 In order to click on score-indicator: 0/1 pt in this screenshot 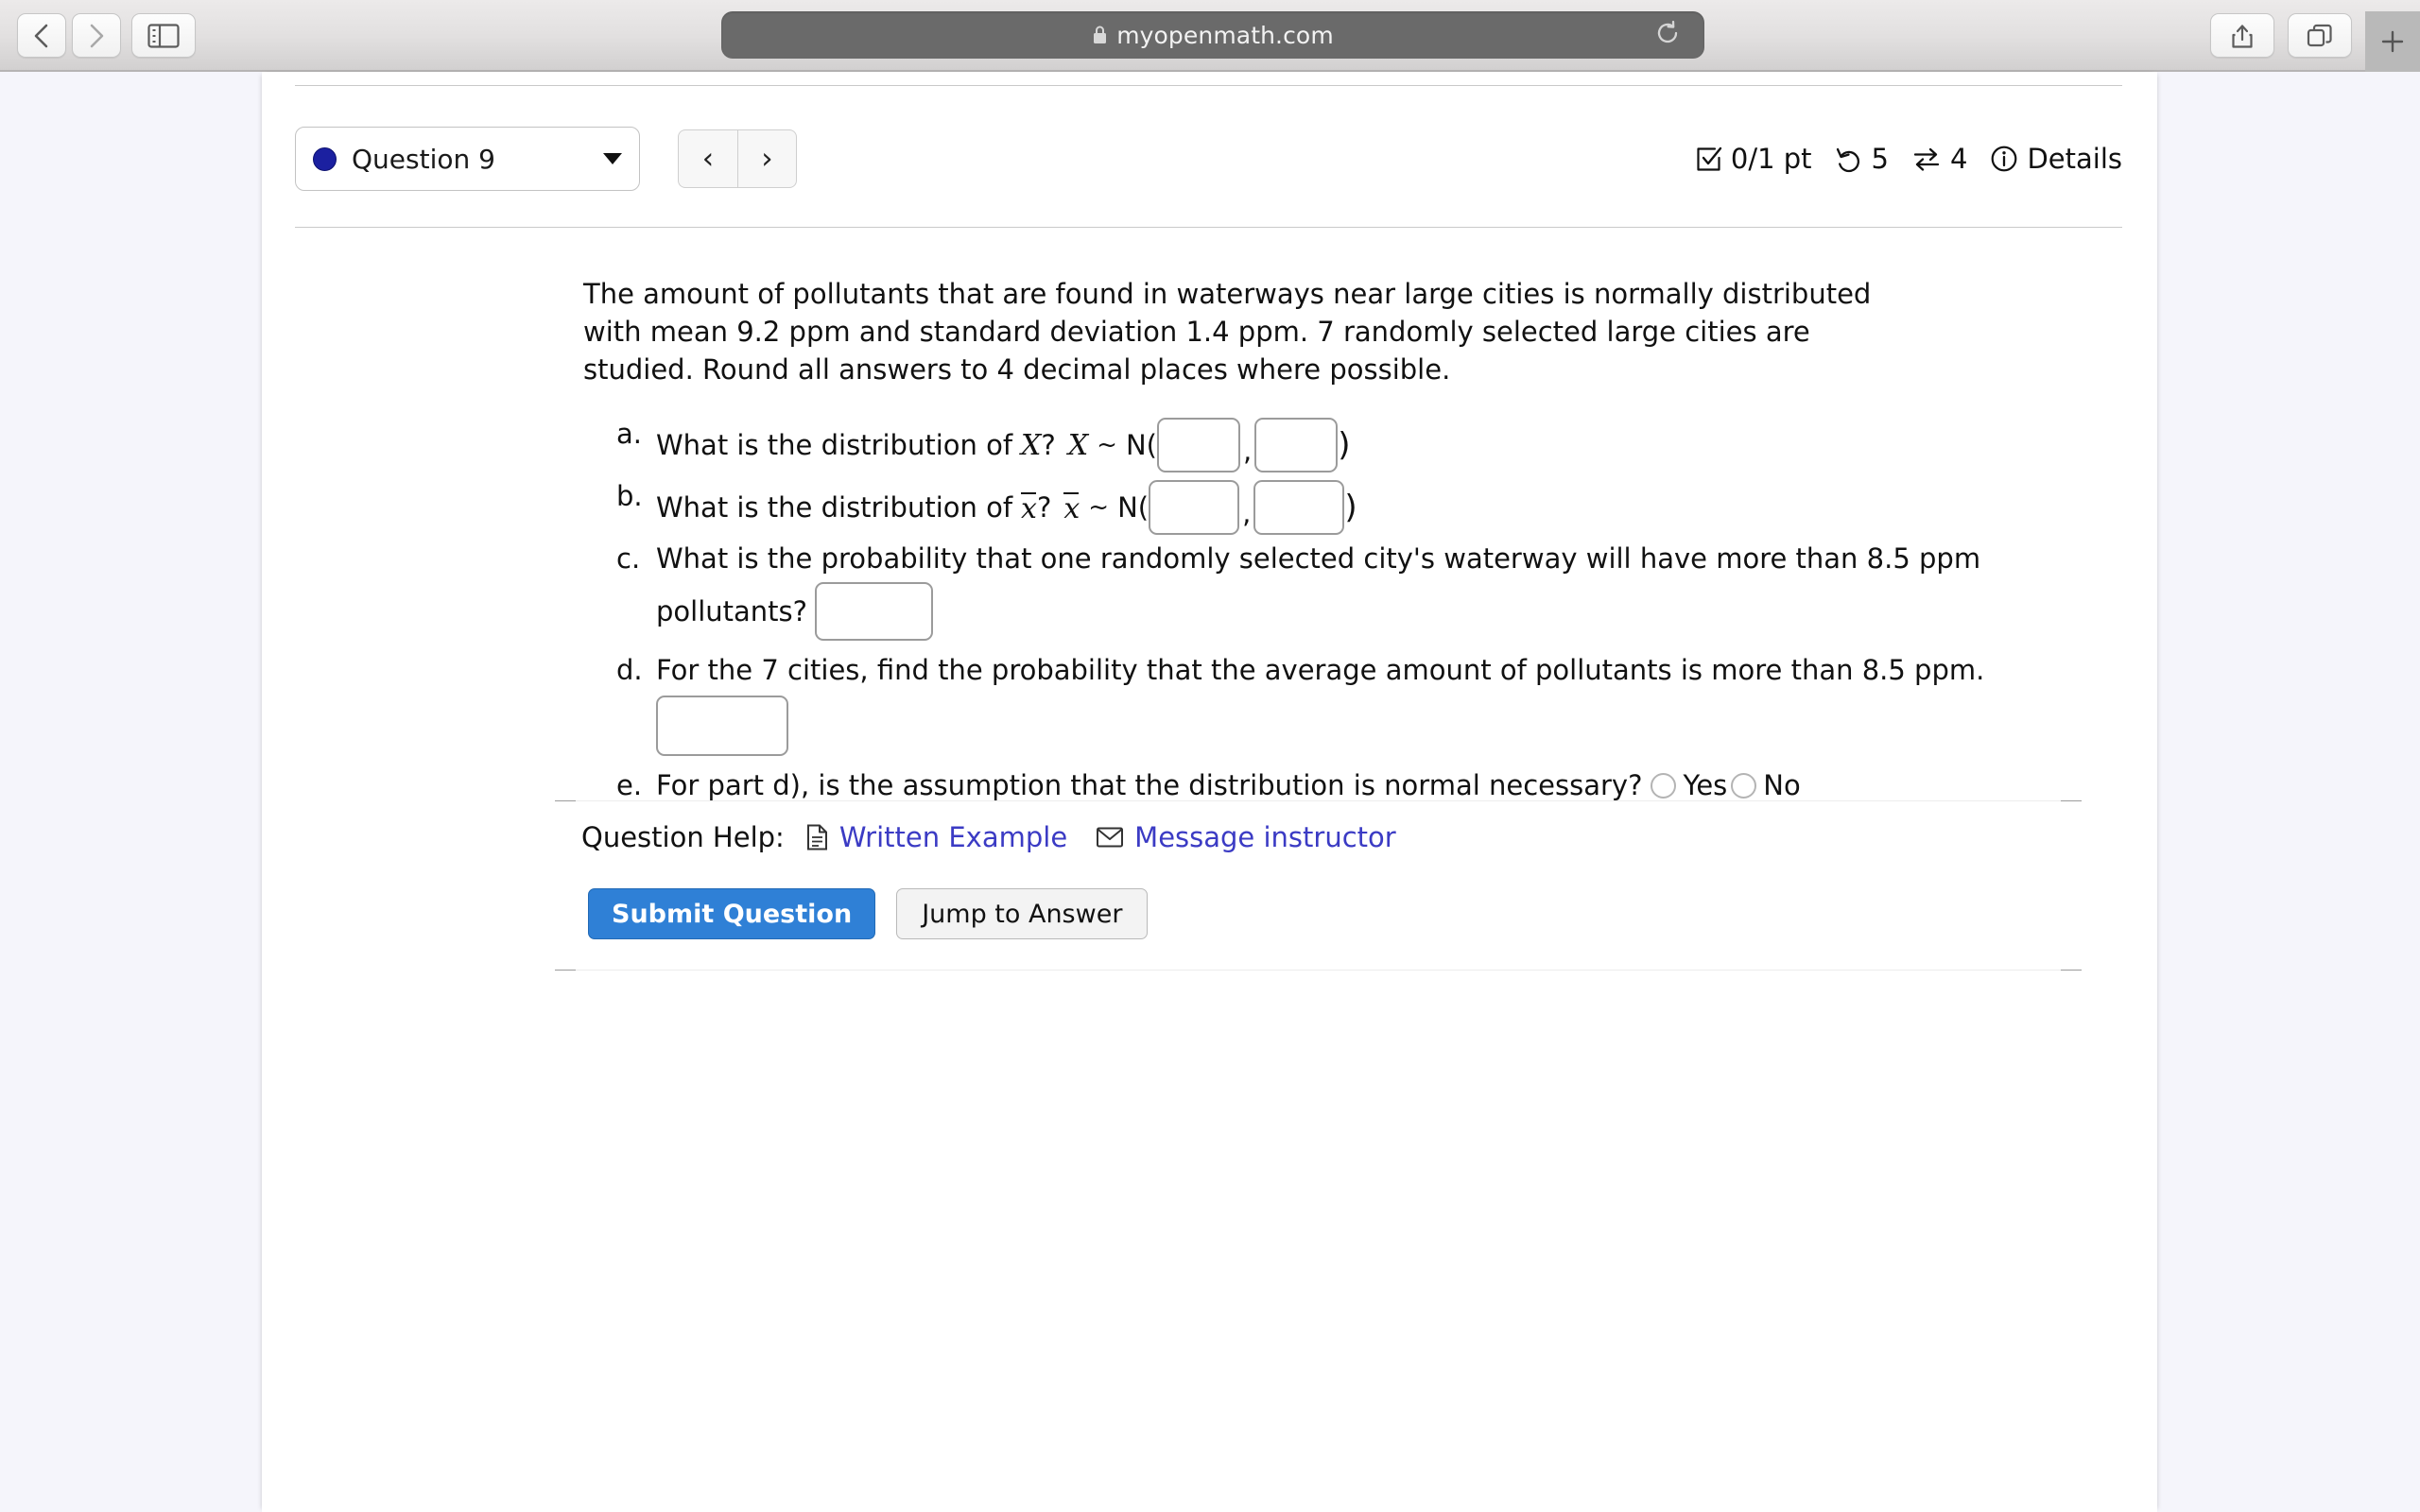, I will do `click(1753, 159)`.